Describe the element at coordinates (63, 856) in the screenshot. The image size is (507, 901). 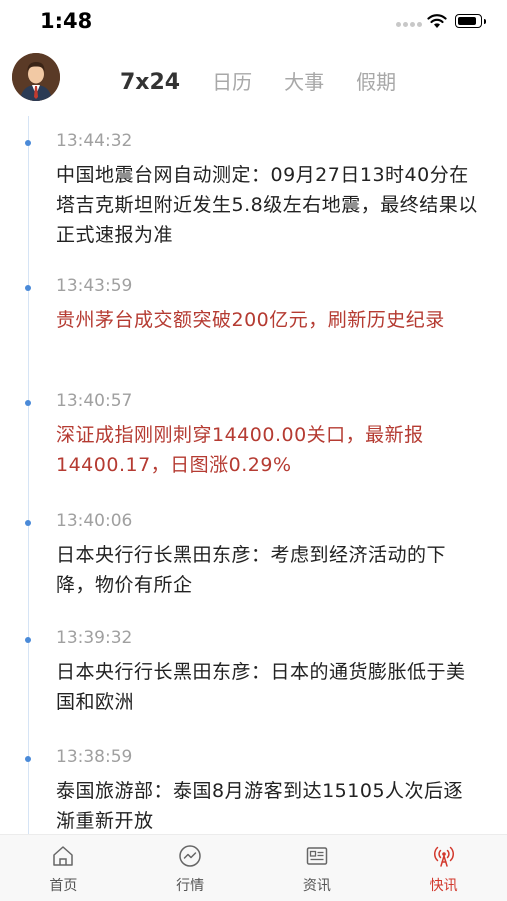
I see `home-icon` at that location.